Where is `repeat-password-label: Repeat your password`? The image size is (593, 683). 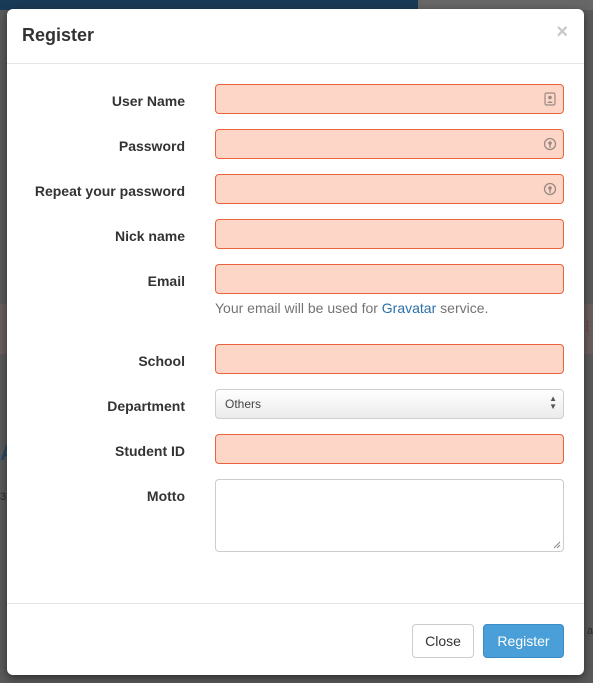
repeat-password-label: Repeat your password is located at coordinates (109, 191).